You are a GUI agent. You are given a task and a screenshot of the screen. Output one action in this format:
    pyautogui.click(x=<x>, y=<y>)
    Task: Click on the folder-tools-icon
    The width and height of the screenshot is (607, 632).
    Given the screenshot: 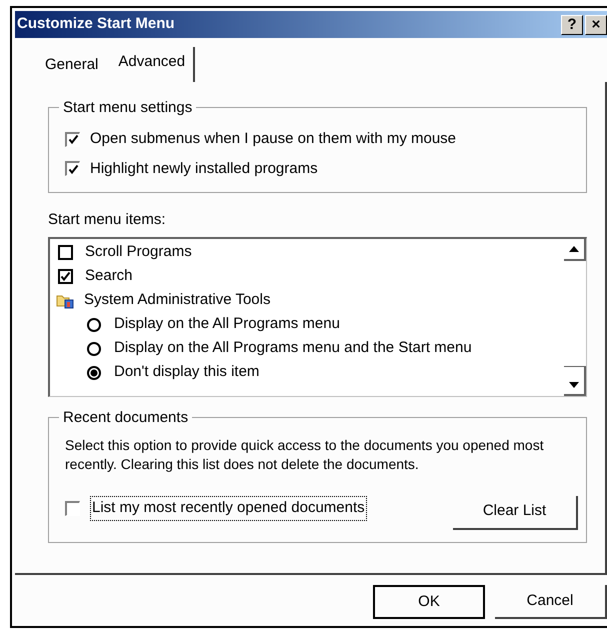 What is the action you would take?
    pyautogui.click(x=65, y=300)
    